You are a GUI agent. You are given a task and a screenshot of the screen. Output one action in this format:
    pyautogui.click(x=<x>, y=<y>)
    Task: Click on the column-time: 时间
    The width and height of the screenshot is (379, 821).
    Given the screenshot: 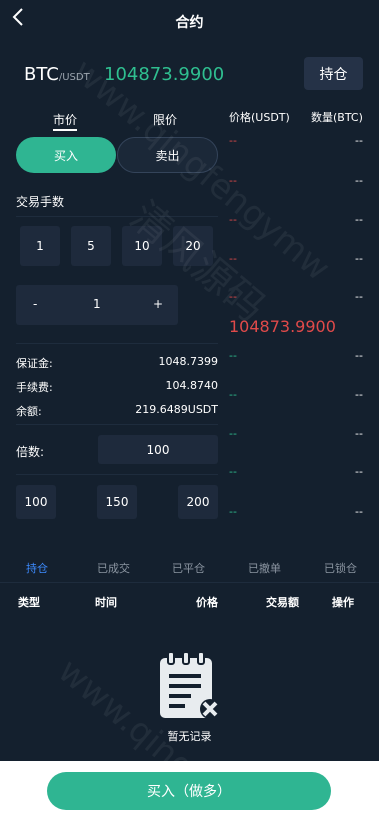 What is the action you would take?
    pyautogui.click(x=106, y=602)
    